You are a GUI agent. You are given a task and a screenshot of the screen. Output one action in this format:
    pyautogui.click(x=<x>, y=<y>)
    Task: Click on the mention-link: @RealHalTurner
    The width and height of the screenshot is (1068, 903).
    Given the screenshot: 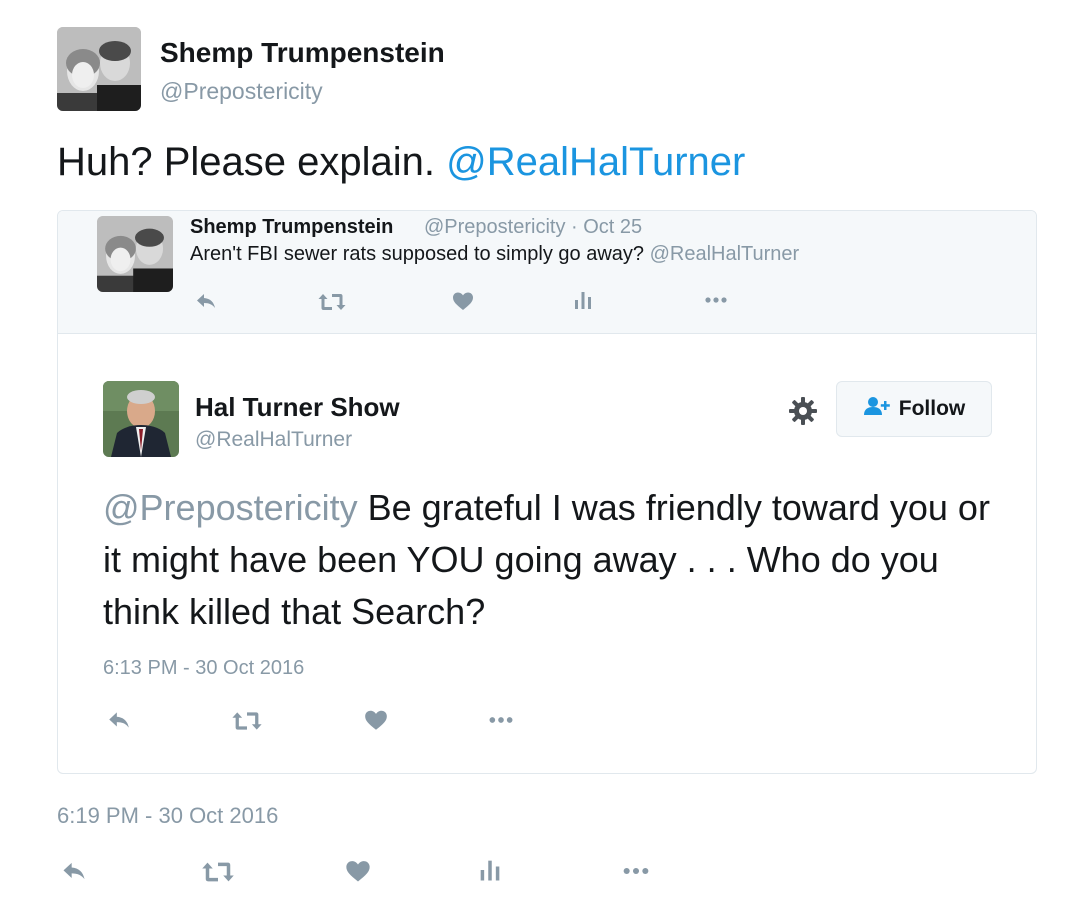 What is the action you would take?
    pyautogui.click(x=595, y=162)
    